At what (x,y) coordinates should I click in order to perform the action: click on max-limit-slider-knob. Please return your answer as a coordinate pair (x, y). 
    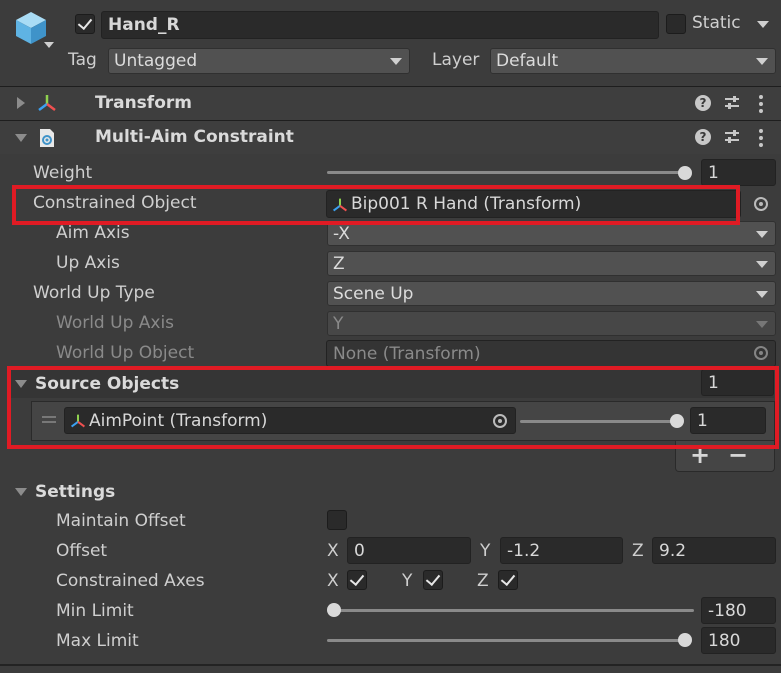
    Looking at the image, I should click on (685, 640).